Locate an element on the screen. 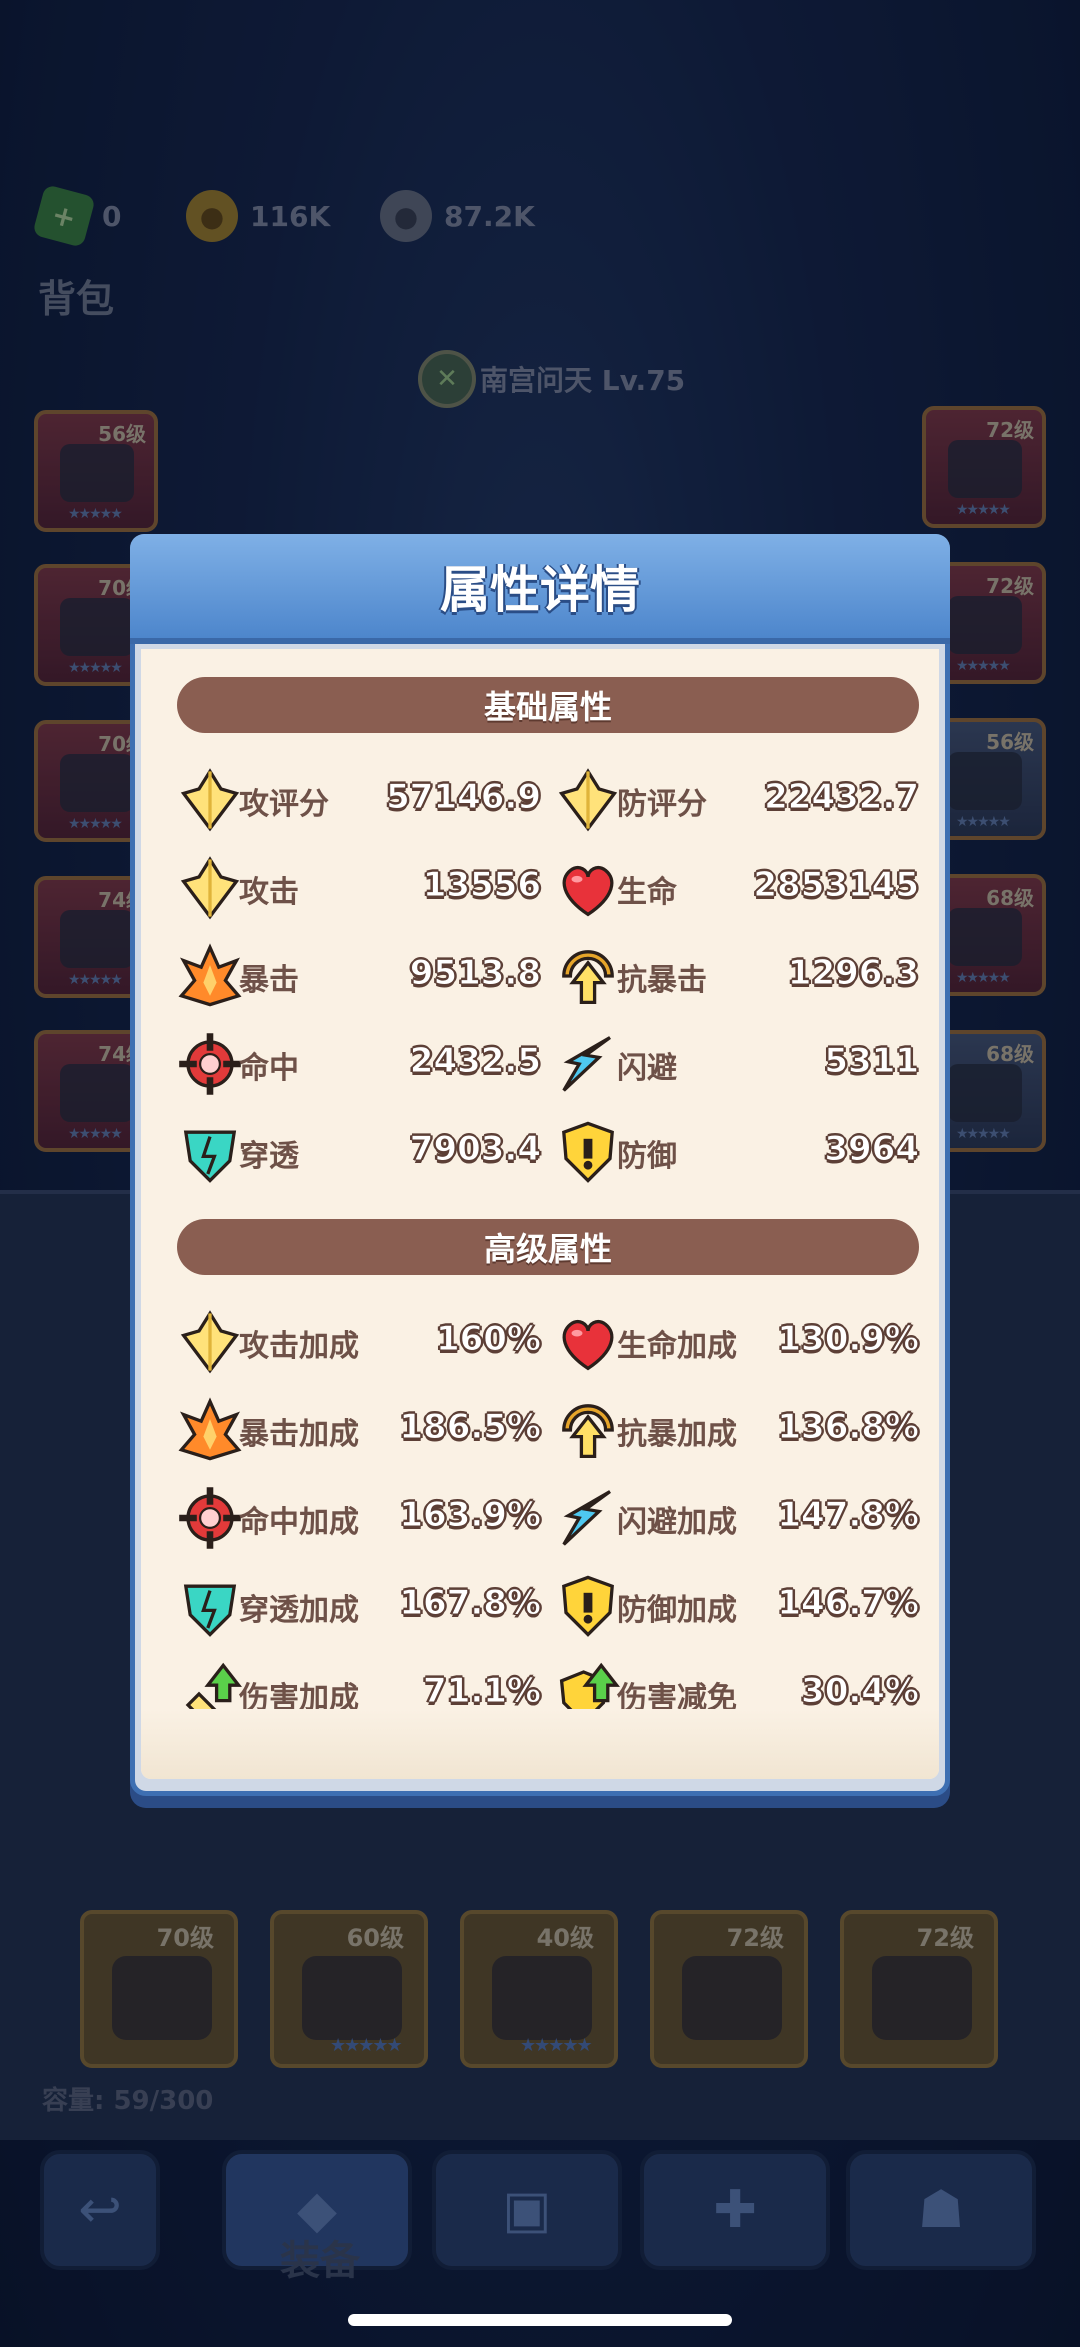 The width and height of the screenshot is (1080, 2347). attribute-row: 防御 3964 is located at coordinates (737, 1152).